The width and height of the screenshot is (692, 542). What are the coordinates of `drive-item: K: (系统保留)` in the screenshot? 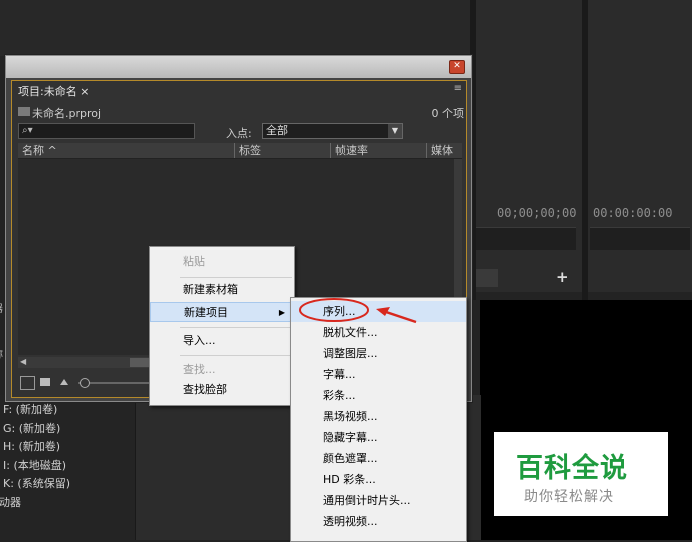 It's located at (36, 484).